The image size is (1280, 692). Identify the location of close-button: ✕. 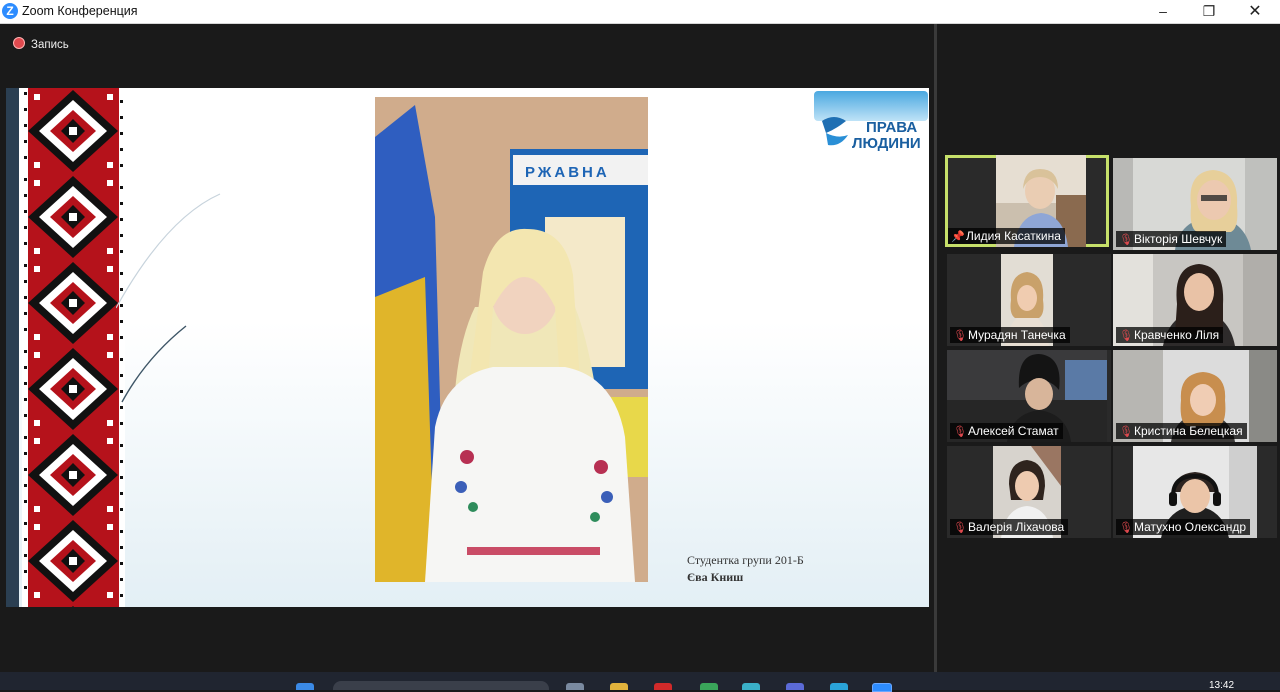
(1255, 11).